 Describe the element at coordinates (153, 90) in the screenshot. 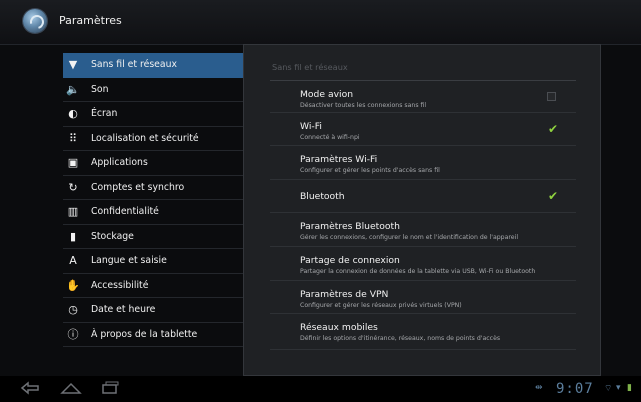

I see `sidebar-item-1: 🔈 Son` at that location.